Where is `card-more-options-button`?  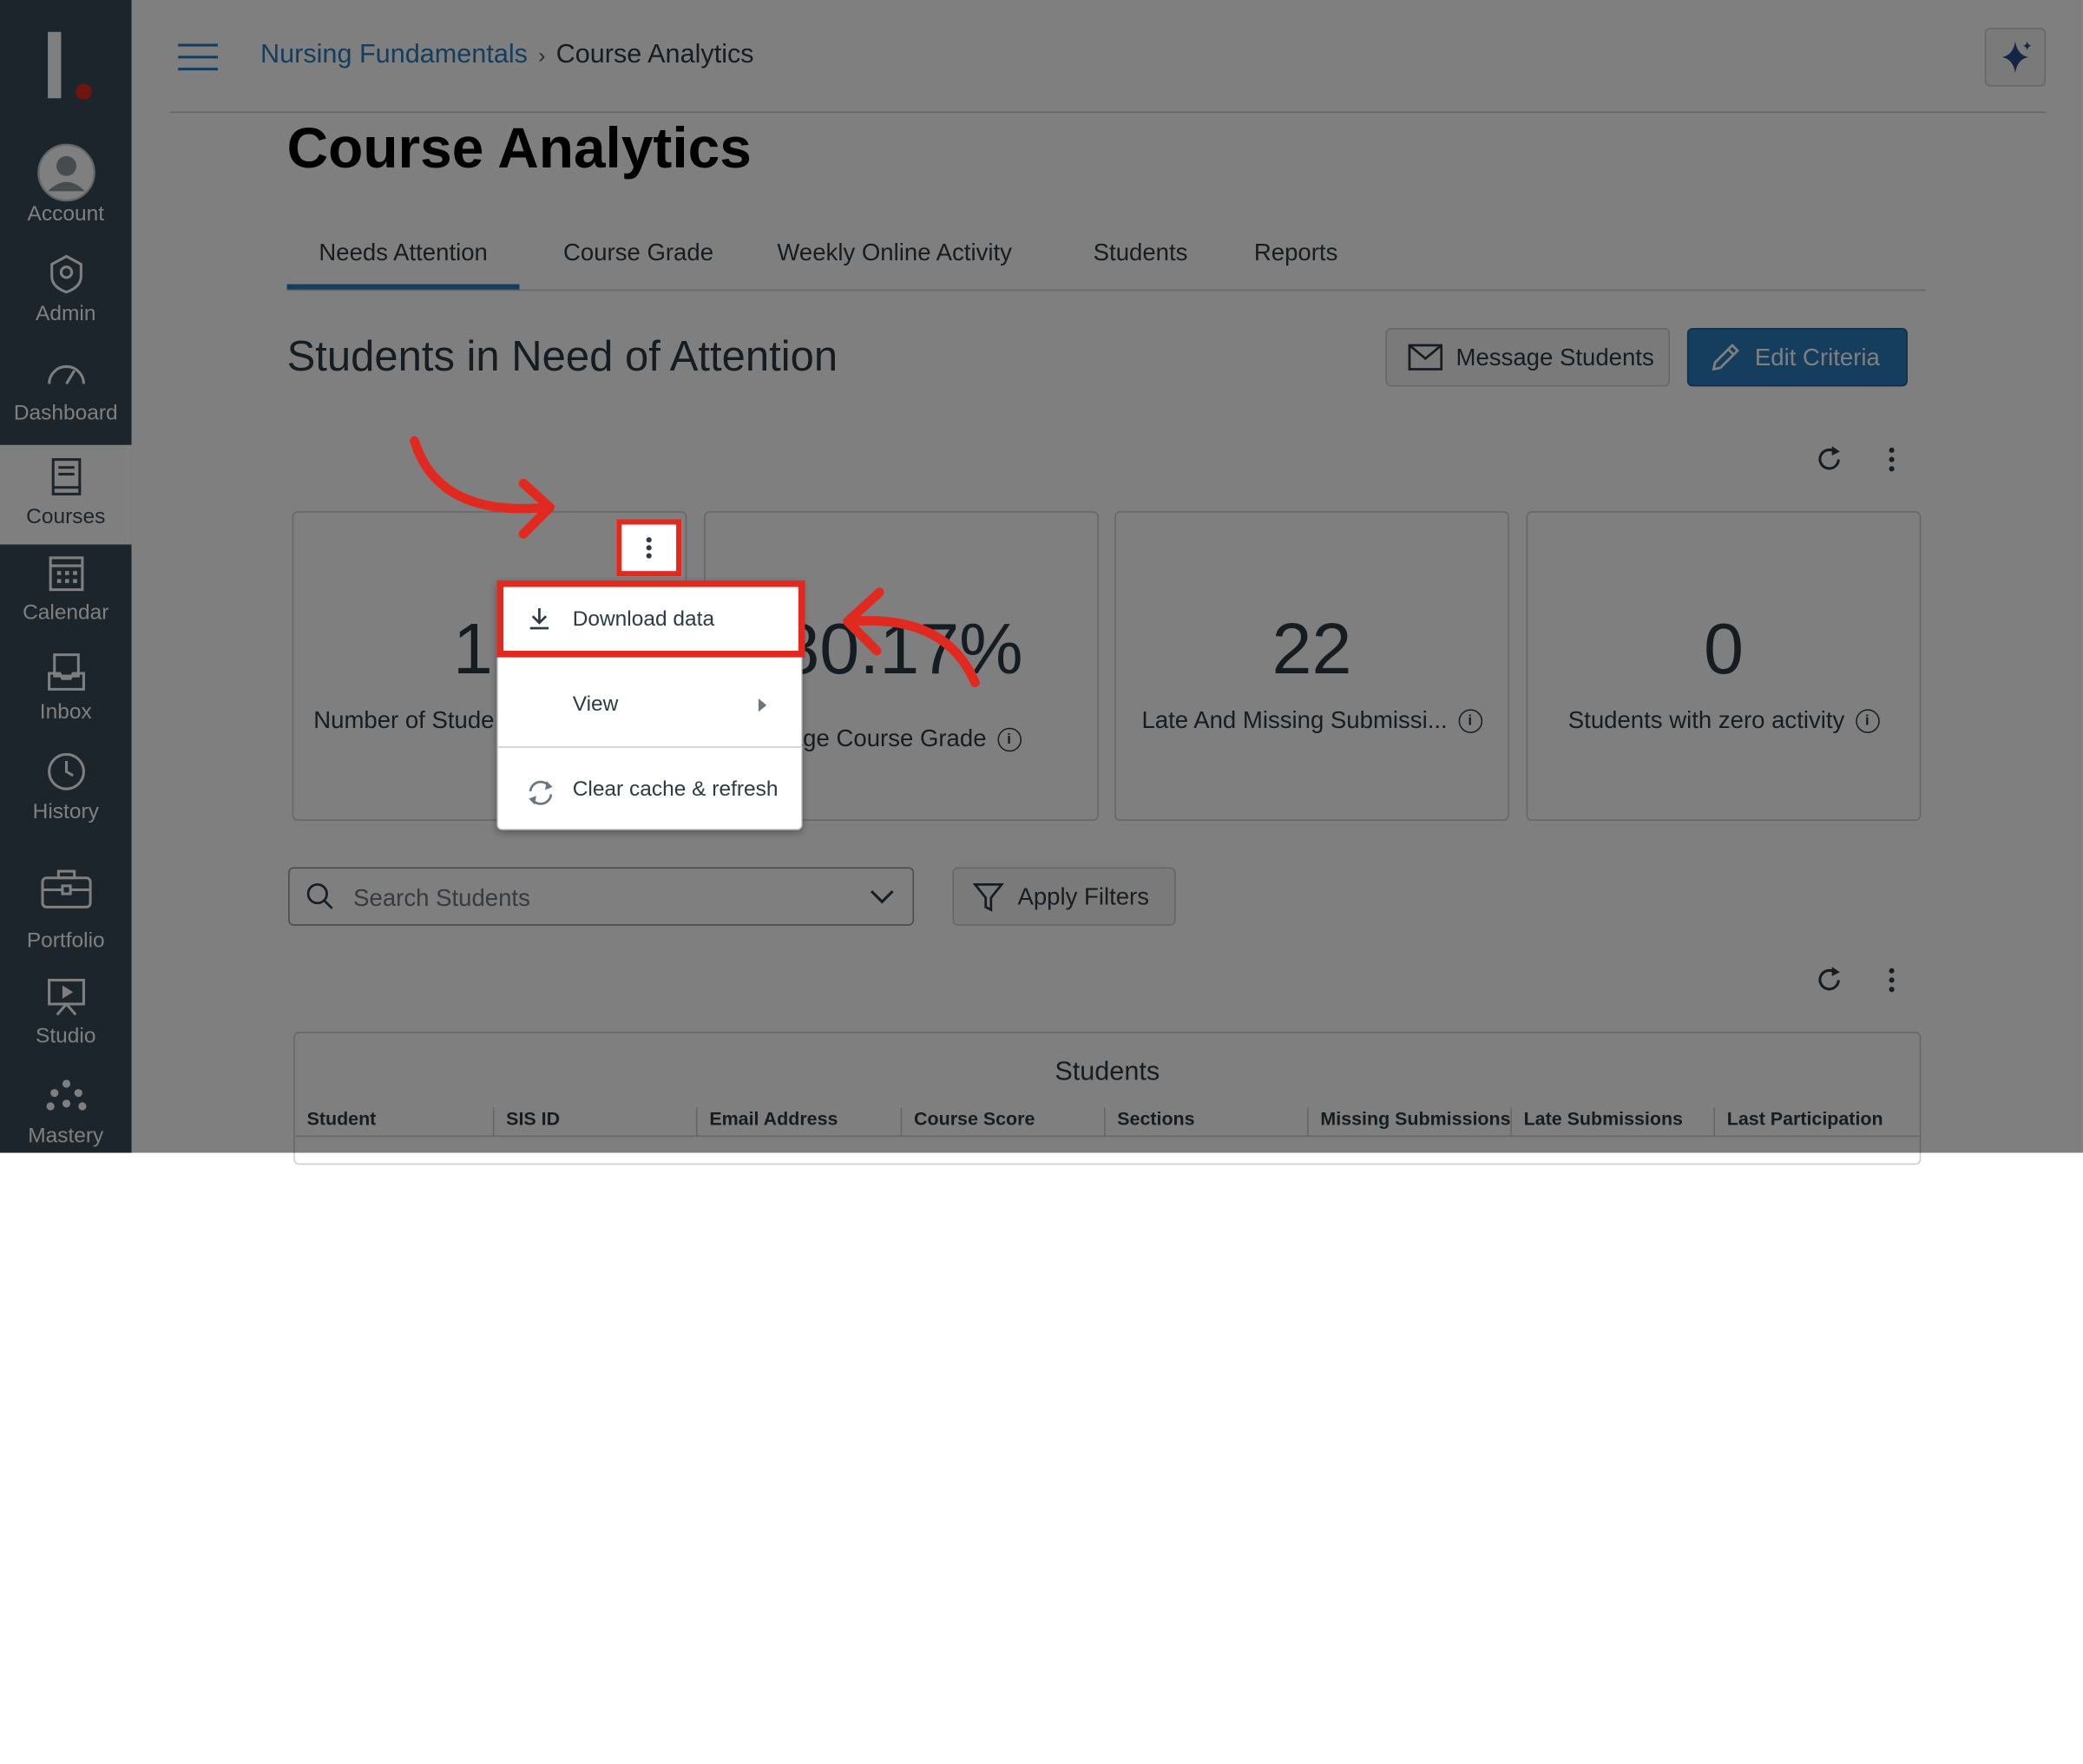 card-more-options-button is located at coordinates (649, 548).